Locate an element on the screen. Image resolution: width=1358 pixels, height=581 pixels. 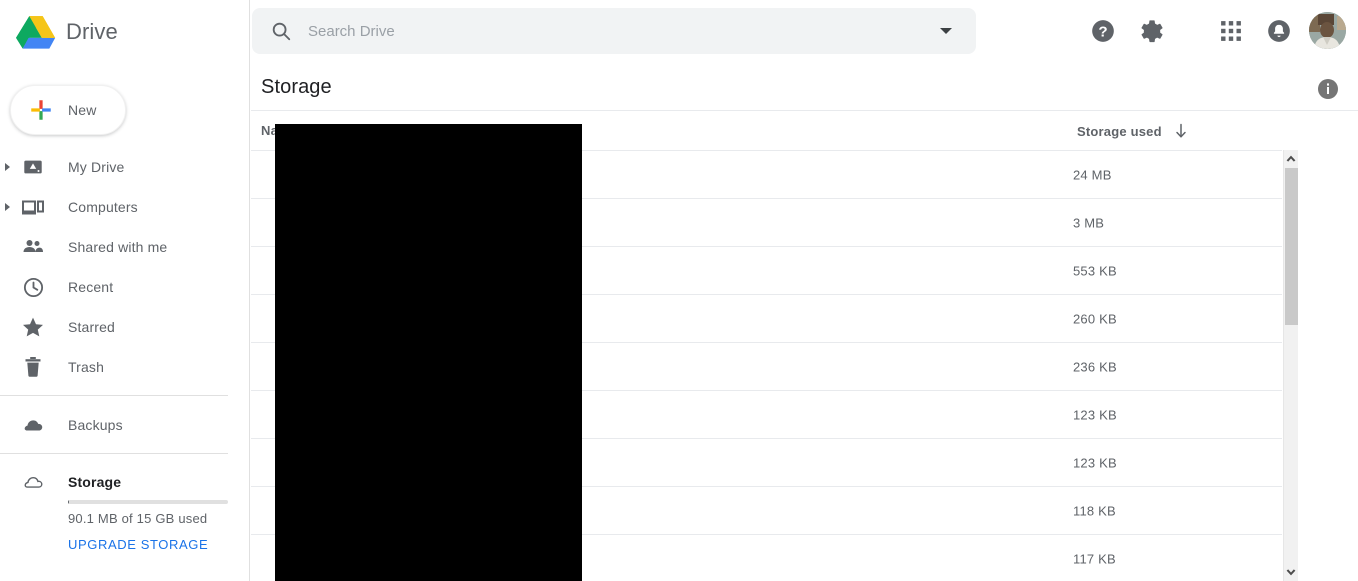
cell-storage-used: 24 MB is located at coordinates (1092, 174).